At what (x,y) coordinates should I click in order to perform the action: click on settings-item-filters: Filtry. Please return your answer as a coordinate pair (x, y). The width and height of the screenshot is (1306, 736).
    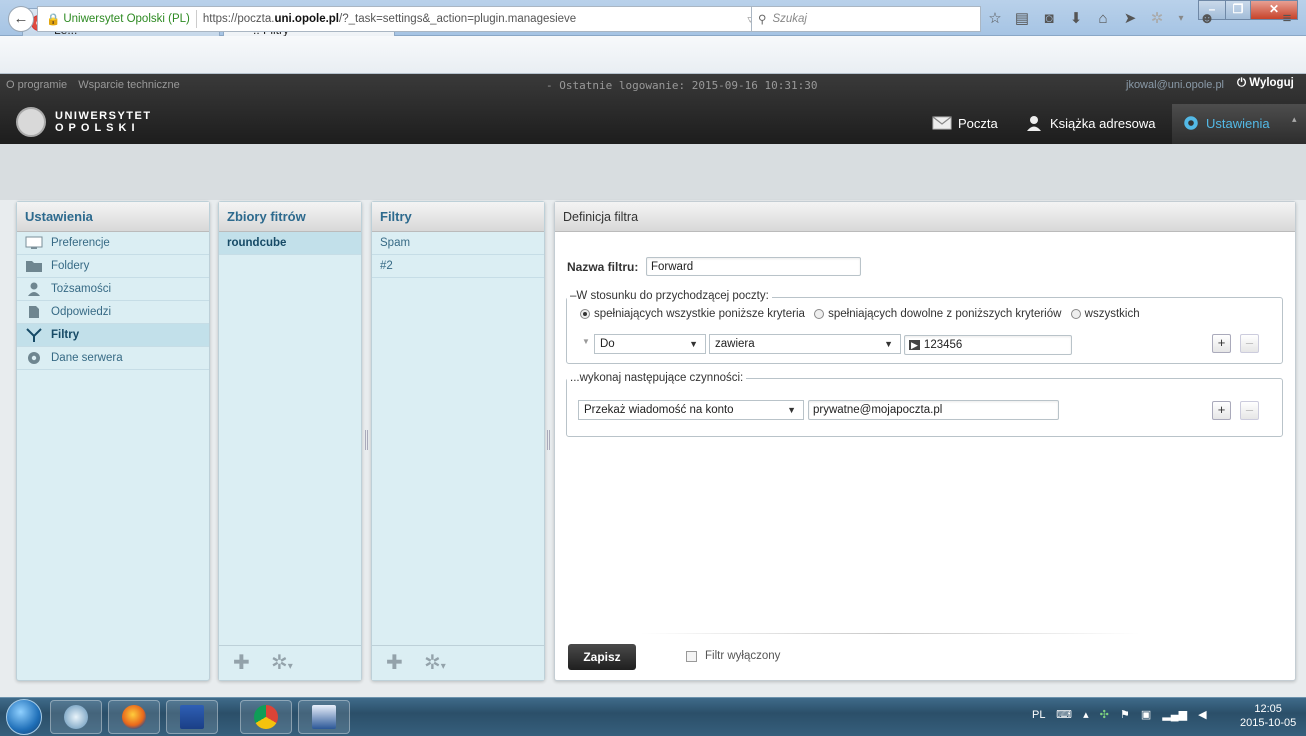
    Looking at the image, I should click on (113, 335).